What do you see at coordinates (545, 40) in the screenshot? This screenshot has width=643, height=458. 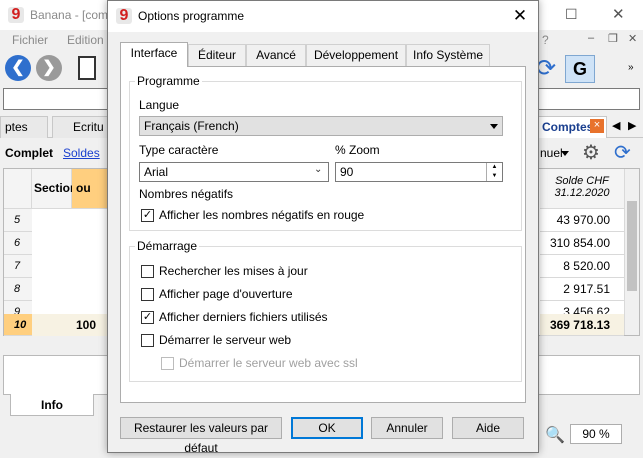 I see `menu-help: ?` at bounding box center [545, 40].